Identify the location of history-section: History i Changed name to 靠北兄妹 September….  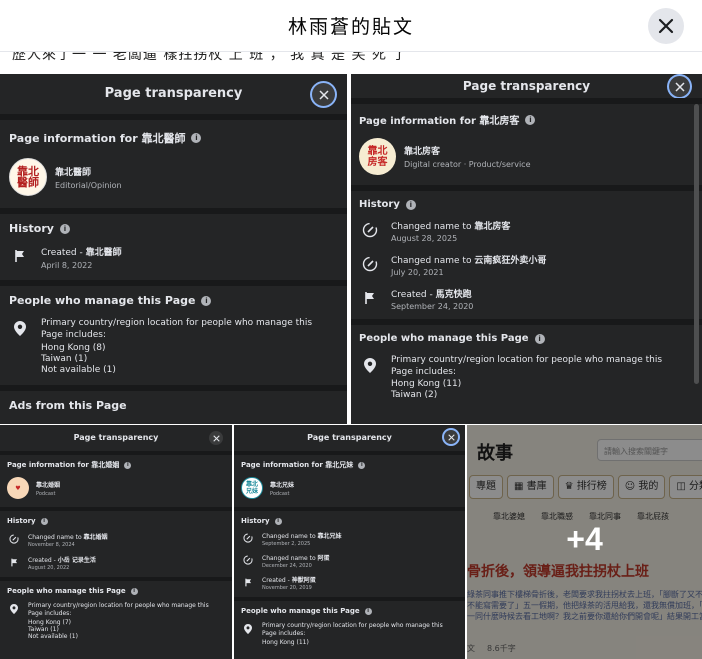
(349, 552).